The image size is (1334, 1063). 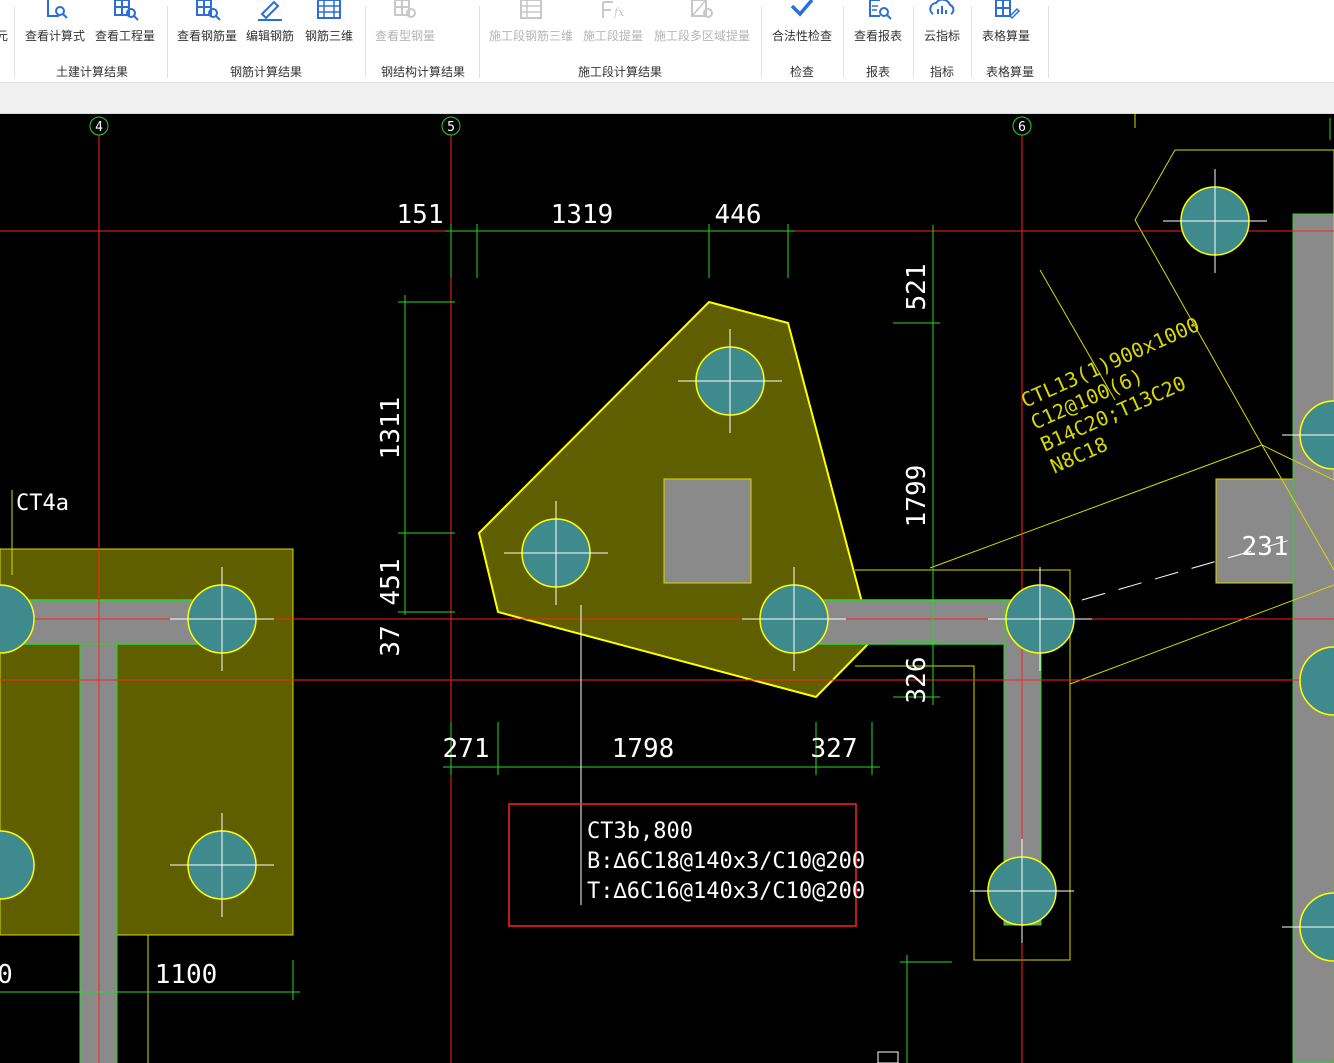 I want to click on group-label-index: 指标, so click(x=941, y=72).